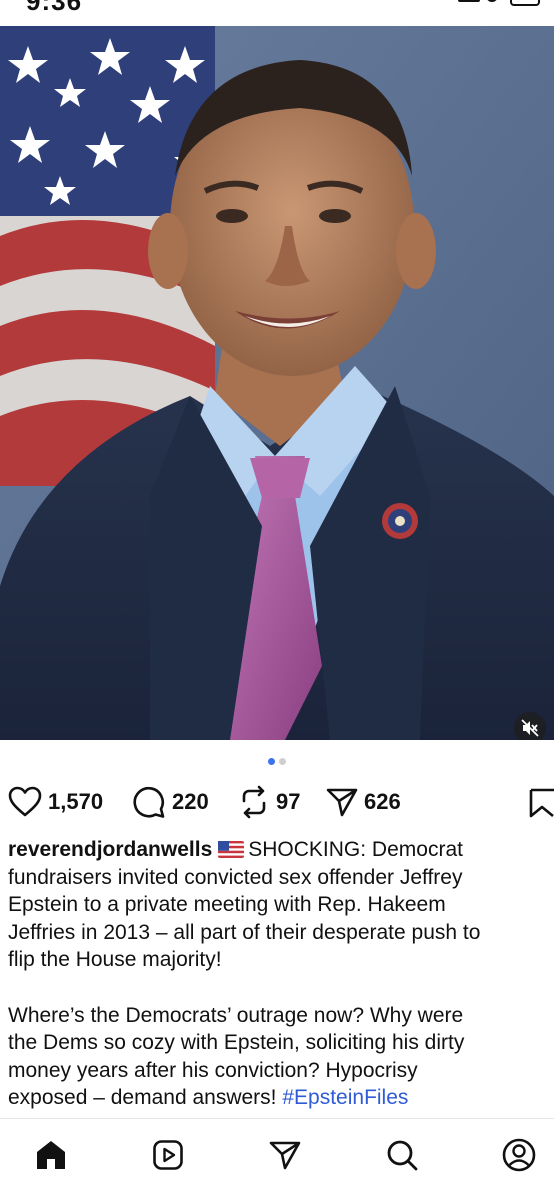 Image resolution: width=554 pixels, height=1200 pixels. I want to click on share-count: 626, so click(382, 801).